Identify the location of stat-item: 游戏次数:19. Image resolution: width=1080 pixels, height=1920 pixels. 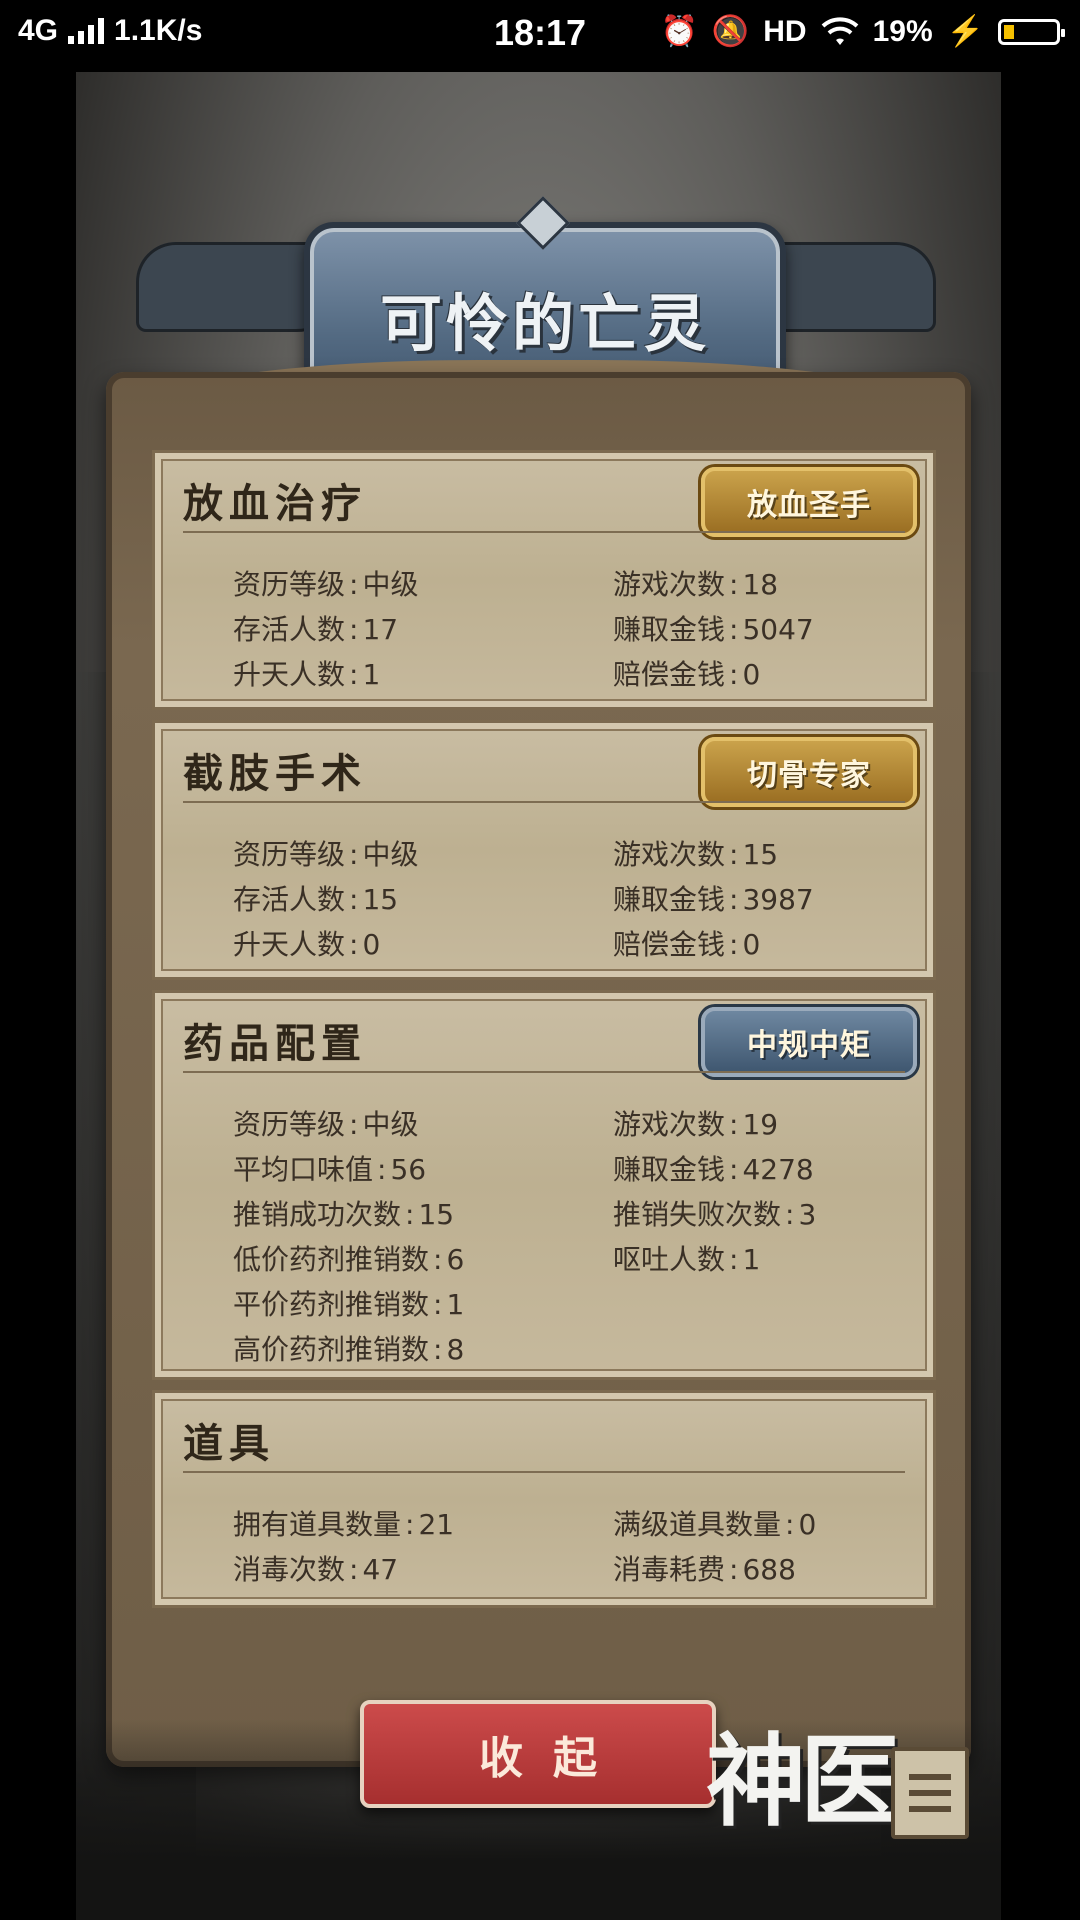
(696, 1124).